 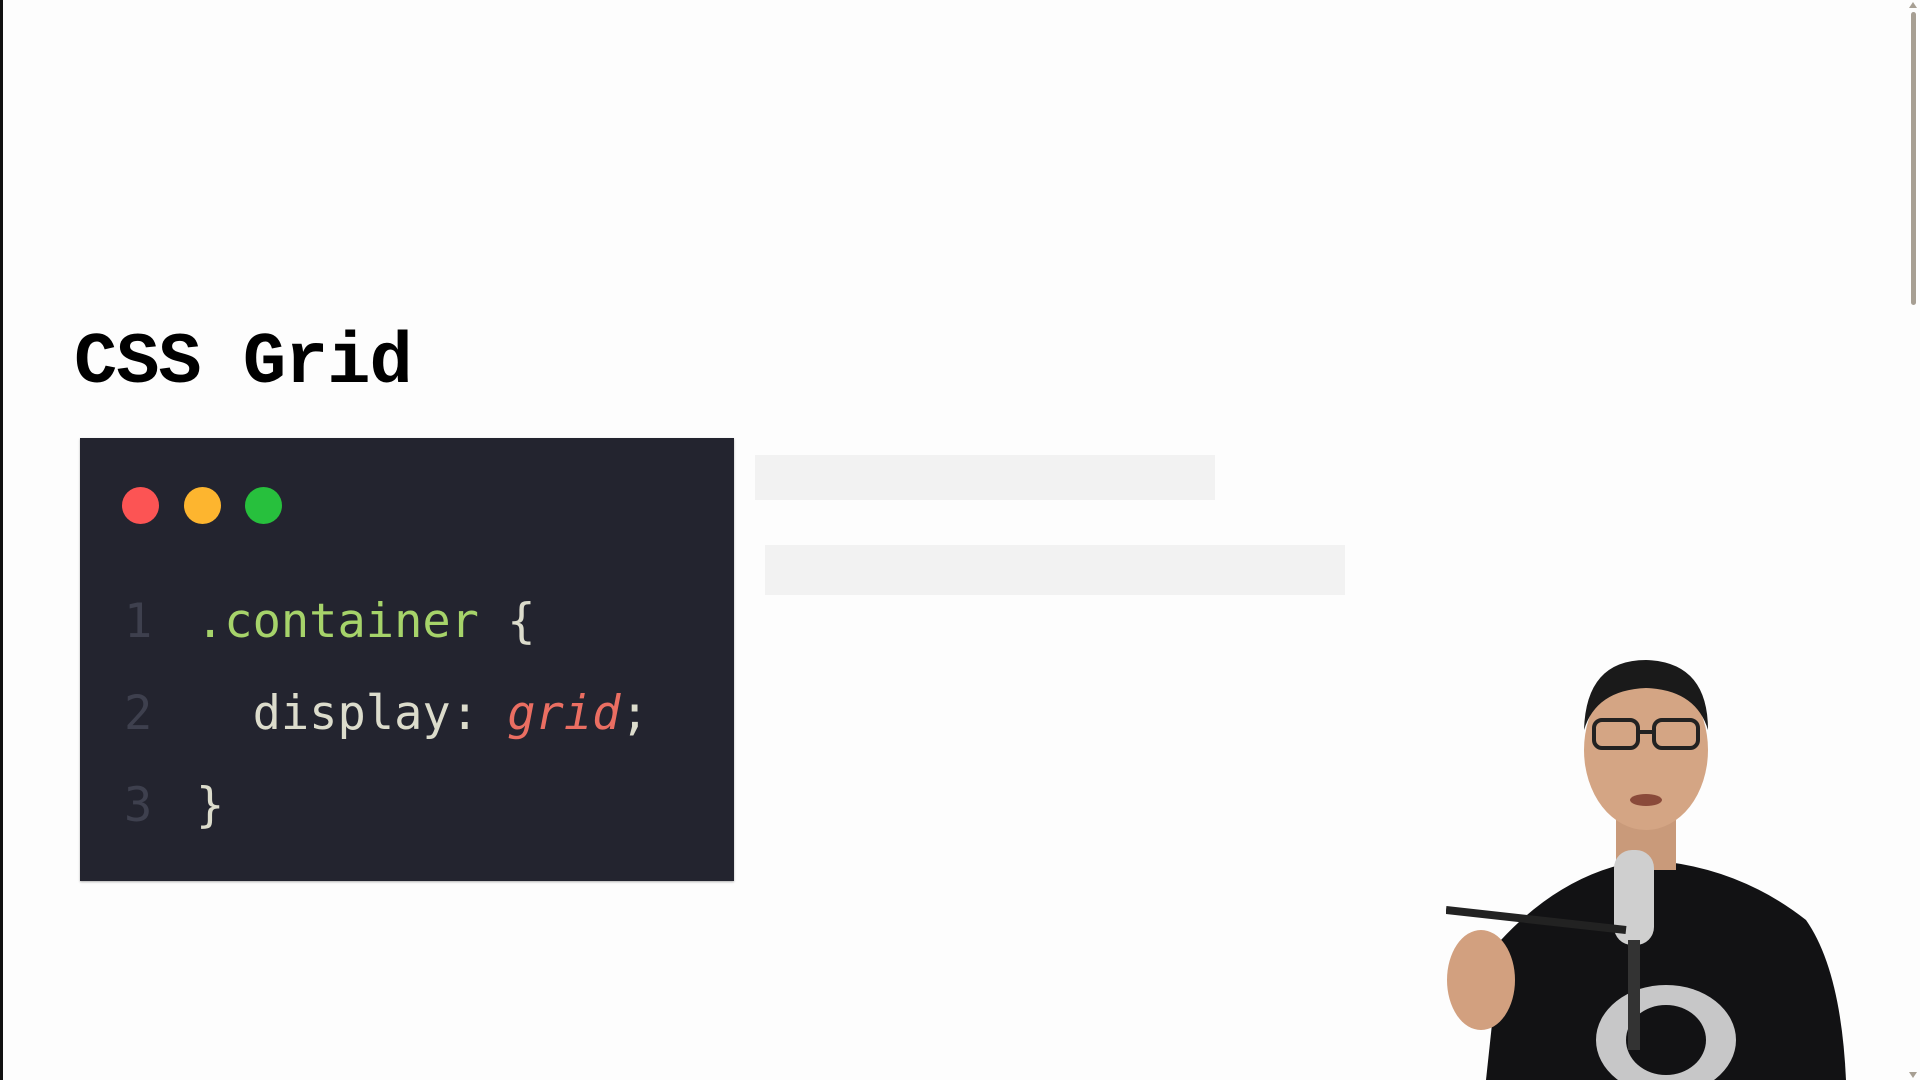 I want to click on colon: :, so click(x=479, y=713).